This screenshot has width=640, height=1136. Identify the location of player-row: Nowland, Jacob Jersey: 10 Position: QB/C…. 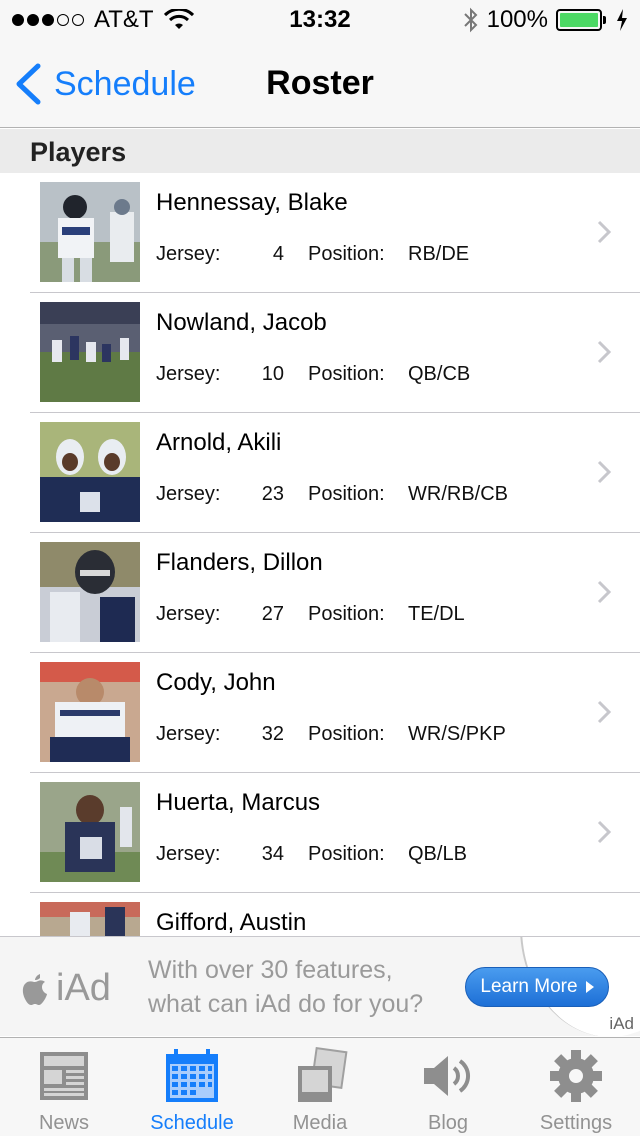
(335, 353).